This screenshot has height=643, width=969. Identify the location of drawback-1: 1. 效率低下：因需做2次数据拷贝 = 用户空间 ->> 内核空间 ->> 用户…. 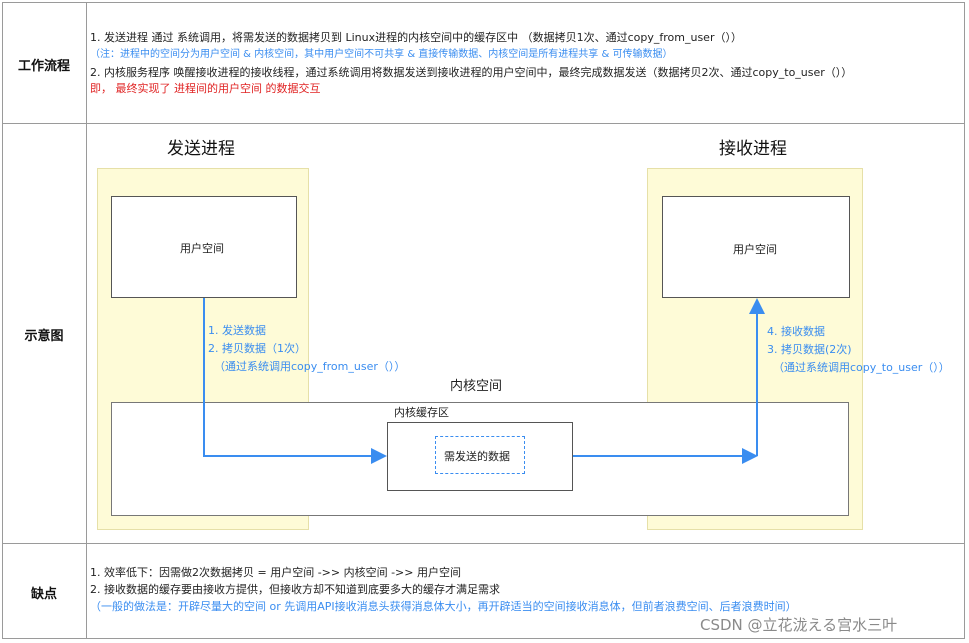
(275, 572).